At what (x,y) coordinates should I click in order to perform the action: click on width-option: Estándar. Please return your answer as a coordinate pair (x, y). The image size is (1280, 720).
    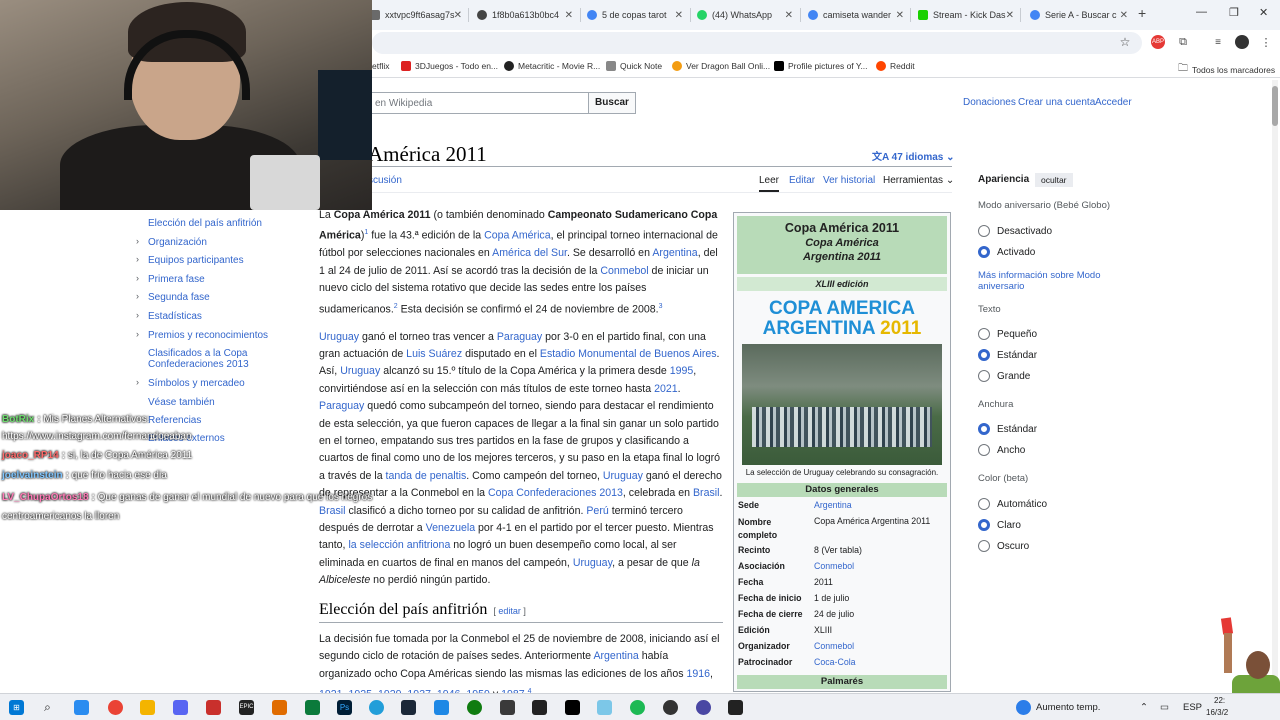
    Looking at the image, I should click on (1007, 429).